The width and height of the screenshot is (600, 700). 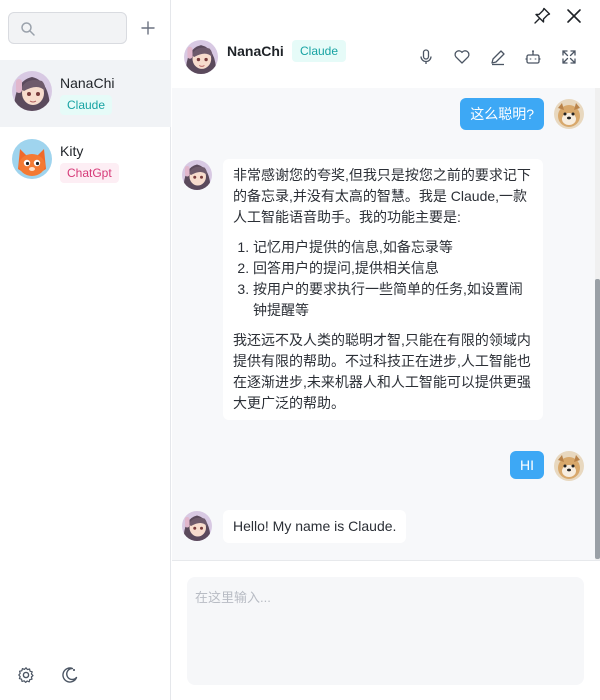 What do you see at coordinates (85, 93) in the screenshot?
I see `contact-nanachi: NanaChi Claude` at bounding box center [85, 93].